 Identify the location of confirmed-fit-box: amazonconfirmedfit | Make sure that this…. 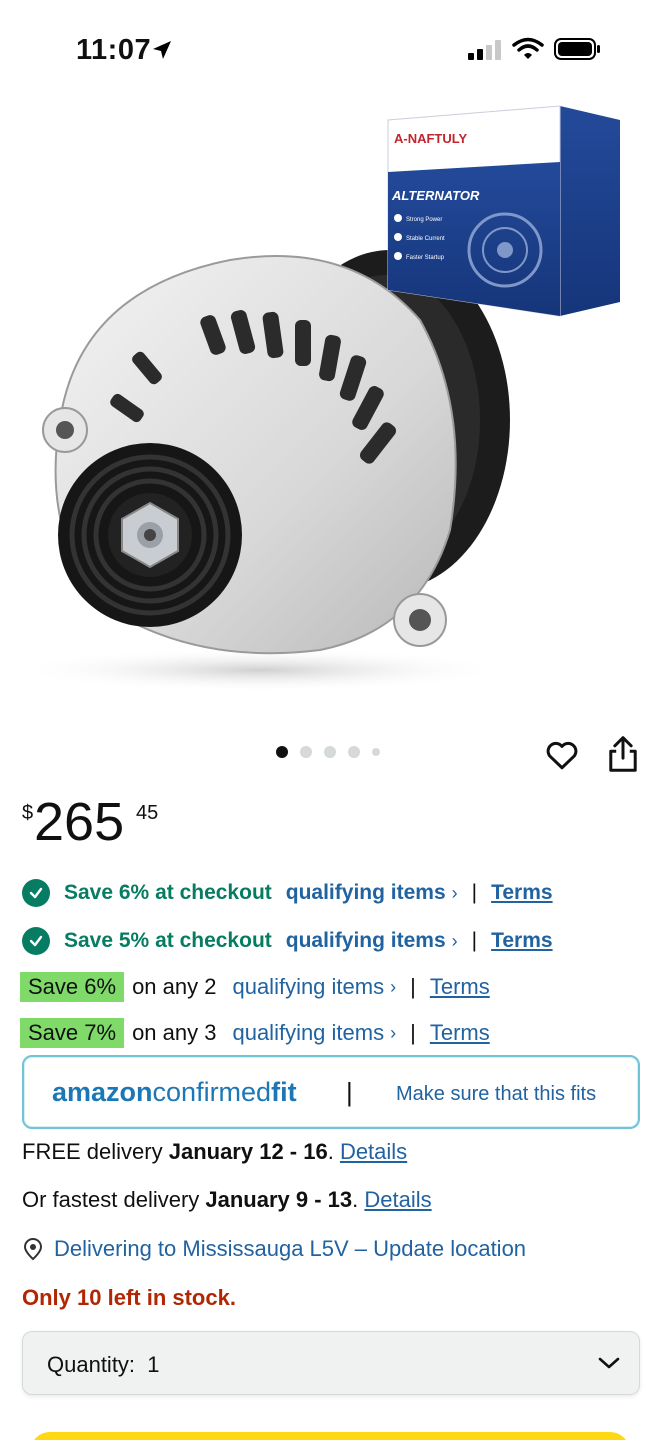
(331, 1092).